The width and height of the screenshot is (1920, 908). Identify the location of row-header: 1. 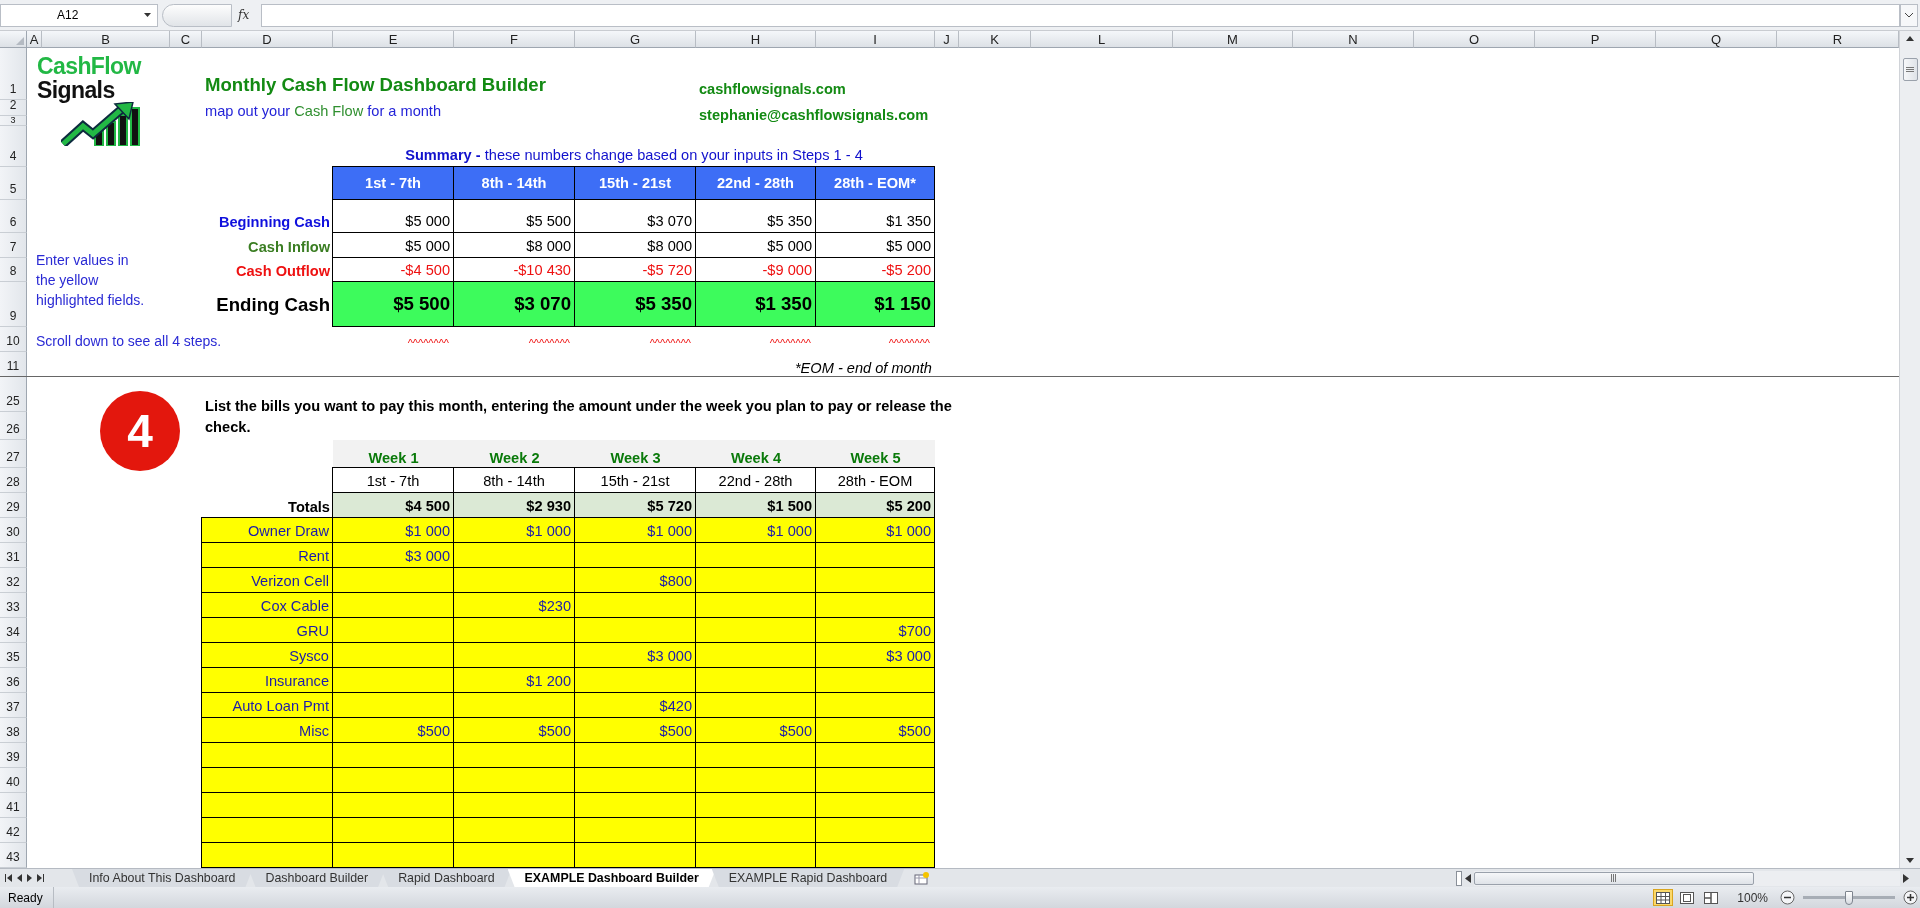
(13, 74).